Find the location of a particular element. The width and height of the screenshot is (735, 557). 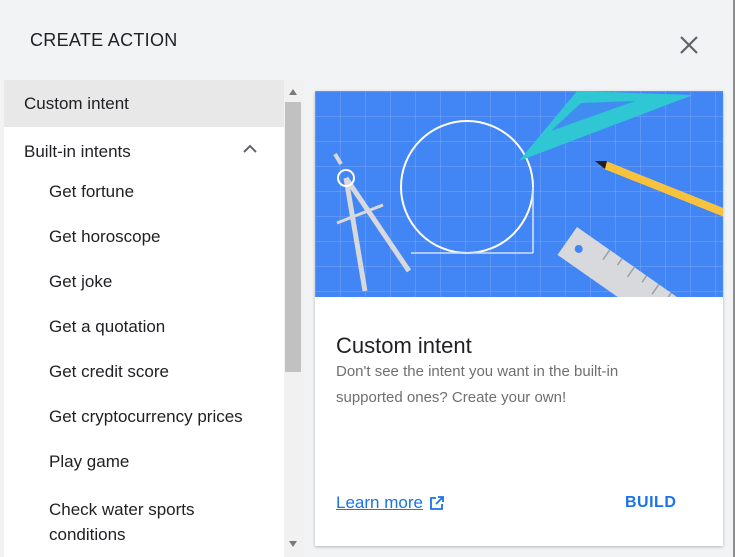

sidebar-item-label: Get horoscope is located at coordinates (105, 236).